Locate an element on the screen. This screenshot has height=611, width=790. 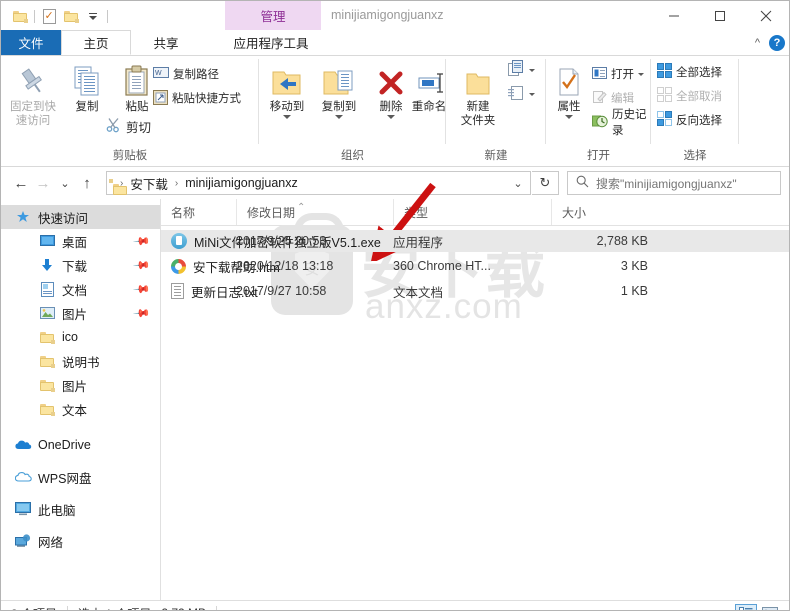
address-bar: › 安下载 › minijiamigongjuanxz ⌄ is located at coordinates (318, 183).